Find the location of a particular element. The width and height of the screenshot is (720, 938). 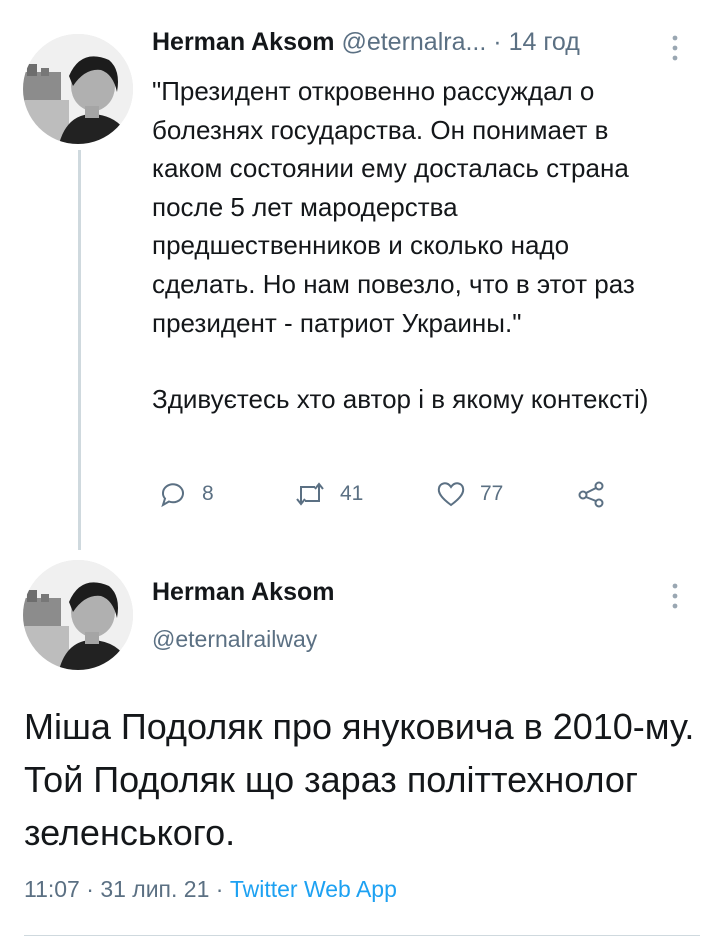

like-button: 77 is located at coordinates (469, 494).